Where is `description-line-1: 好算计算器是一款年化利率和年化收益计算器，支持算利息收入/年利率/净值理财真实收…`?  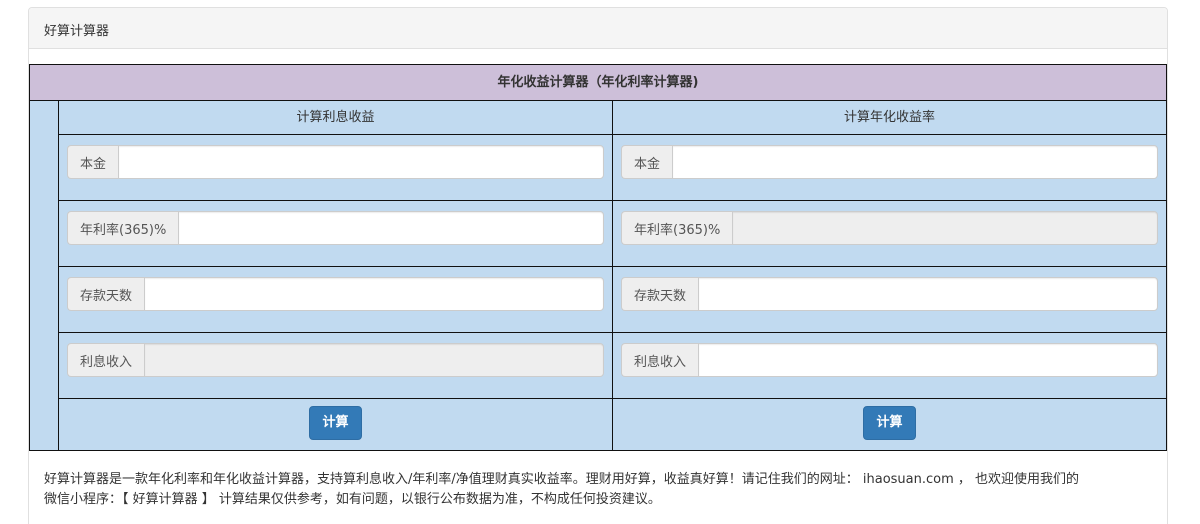
description-line-1: 好算计算器是一款年化利率和年化收益计算器，支持算利息收入/年利率/净值理财真实收… is located at coordinates (562, 479).